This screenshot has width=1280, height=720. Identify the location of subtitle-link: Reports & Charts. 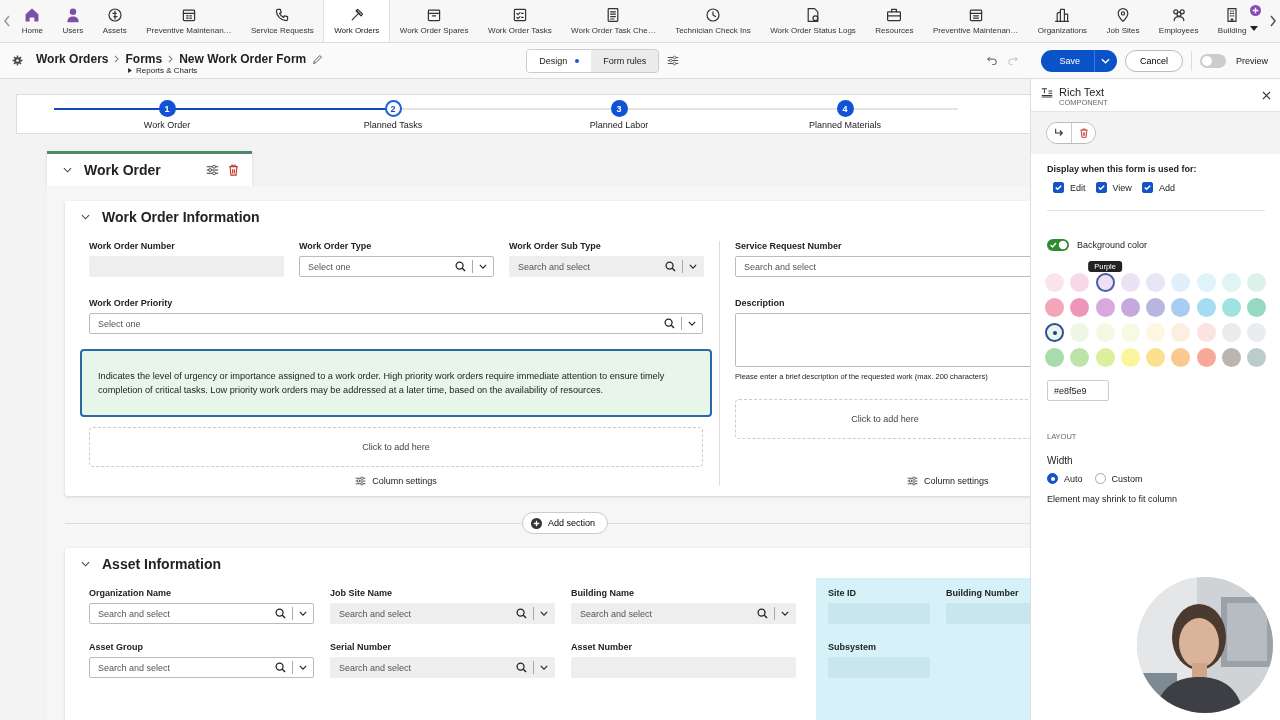
(167, 70).